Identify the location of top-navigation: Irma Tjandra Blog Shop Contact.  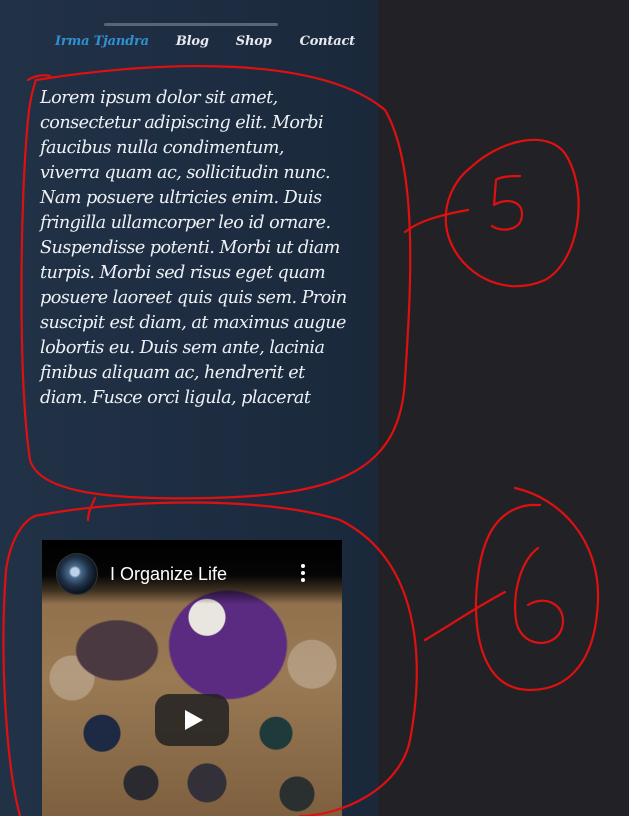
(205, 41).